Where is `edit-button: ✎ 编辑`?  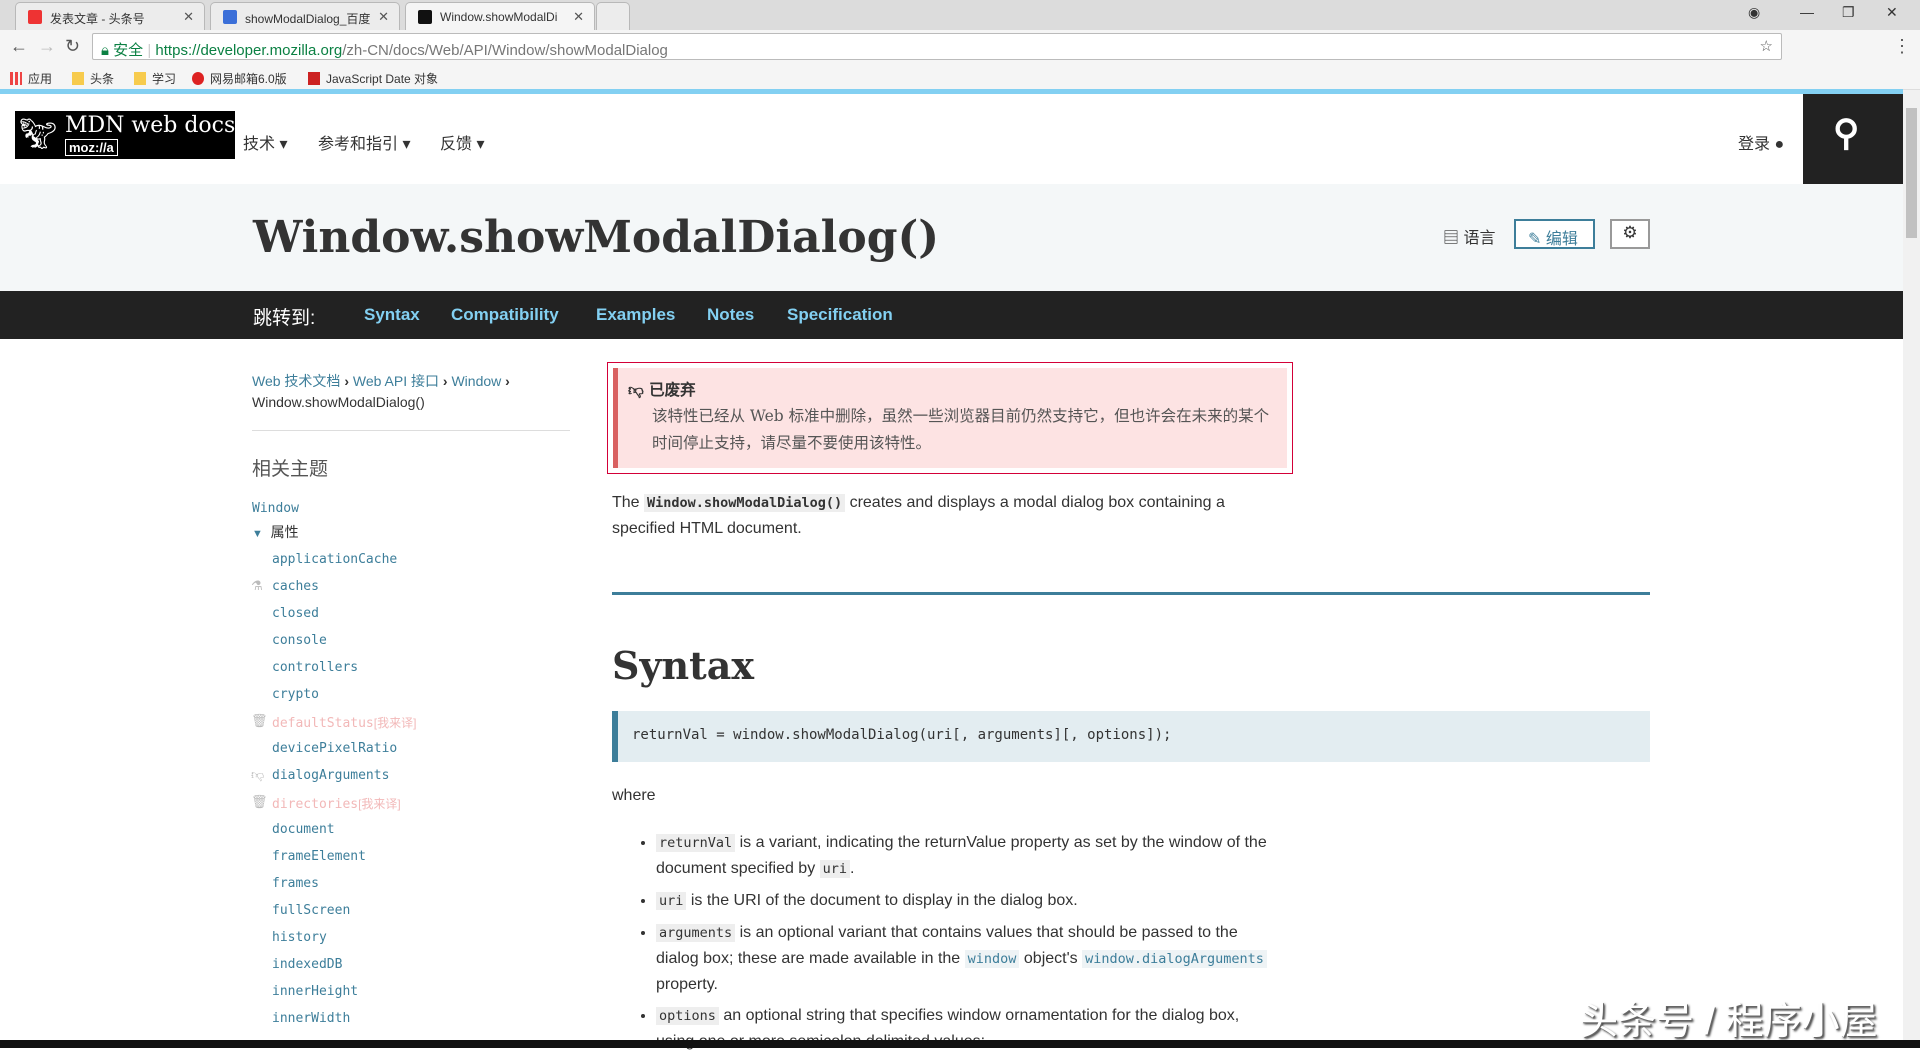
edit-button: ✎ 编辑 is located at coordinates (1554, 234).